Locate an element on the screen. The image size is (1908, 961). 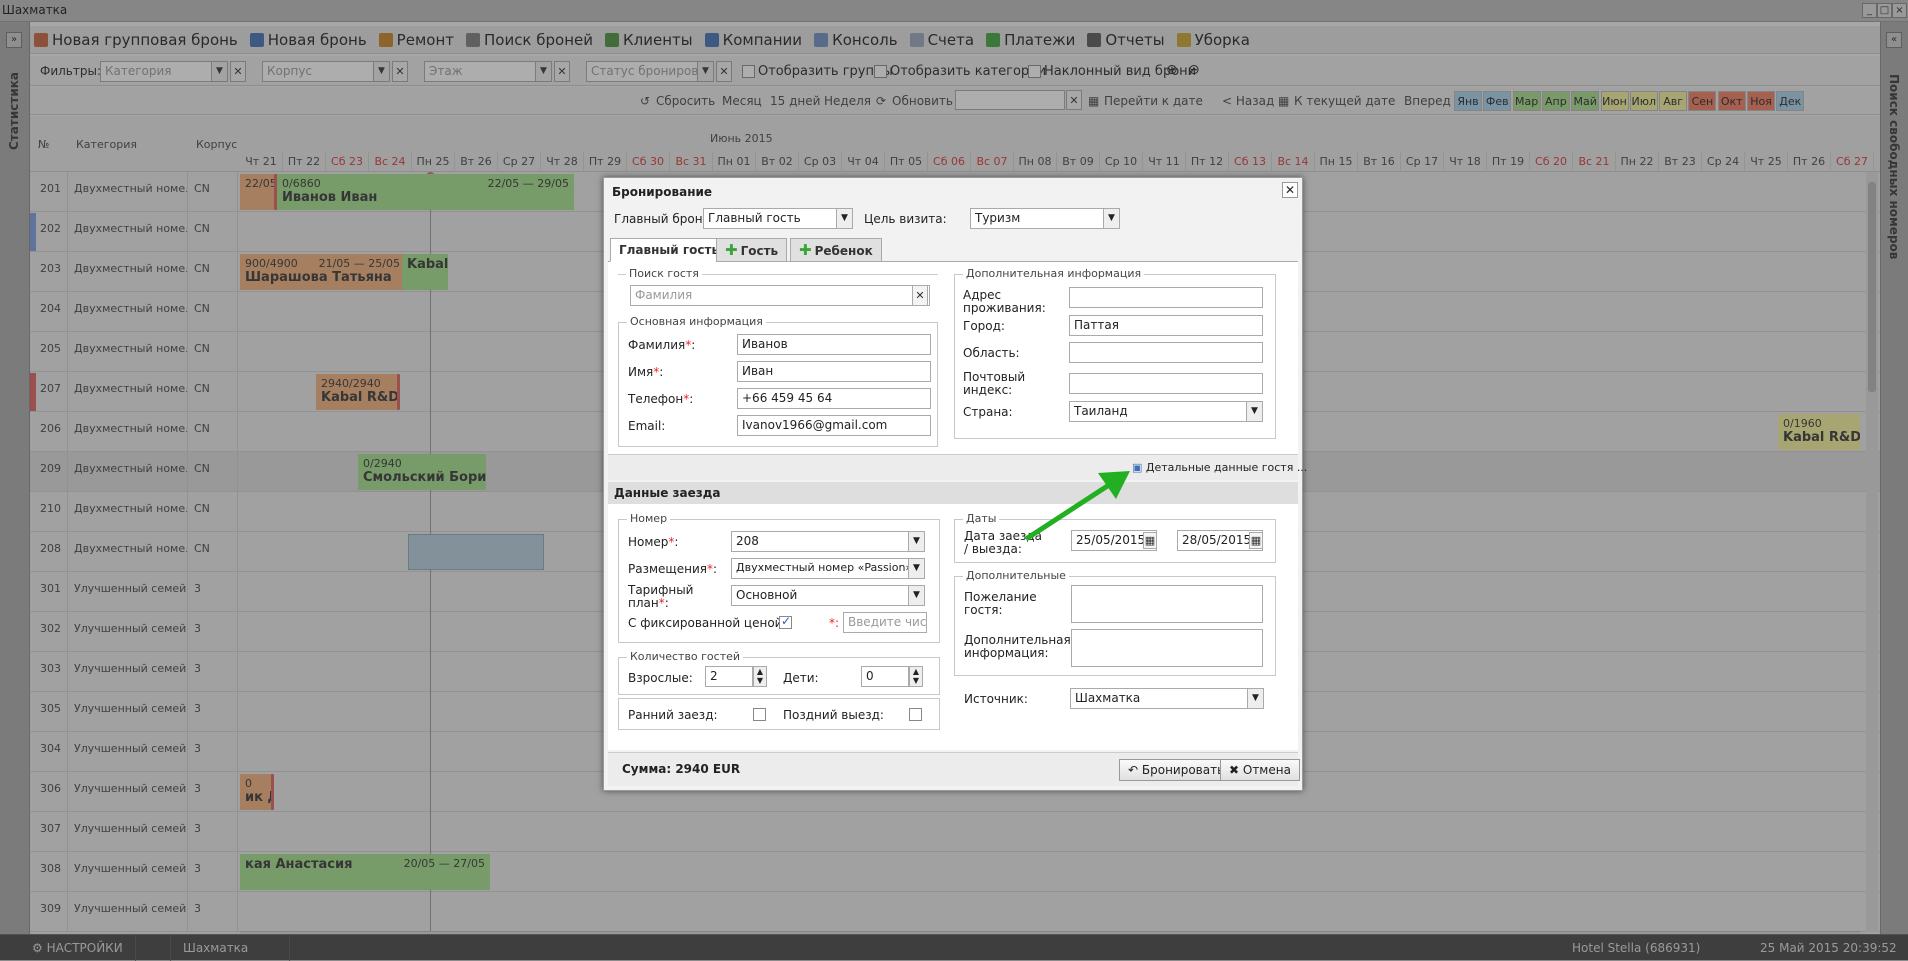
close-dialog-icon: ✕ is located at coordinates (1290, 190).